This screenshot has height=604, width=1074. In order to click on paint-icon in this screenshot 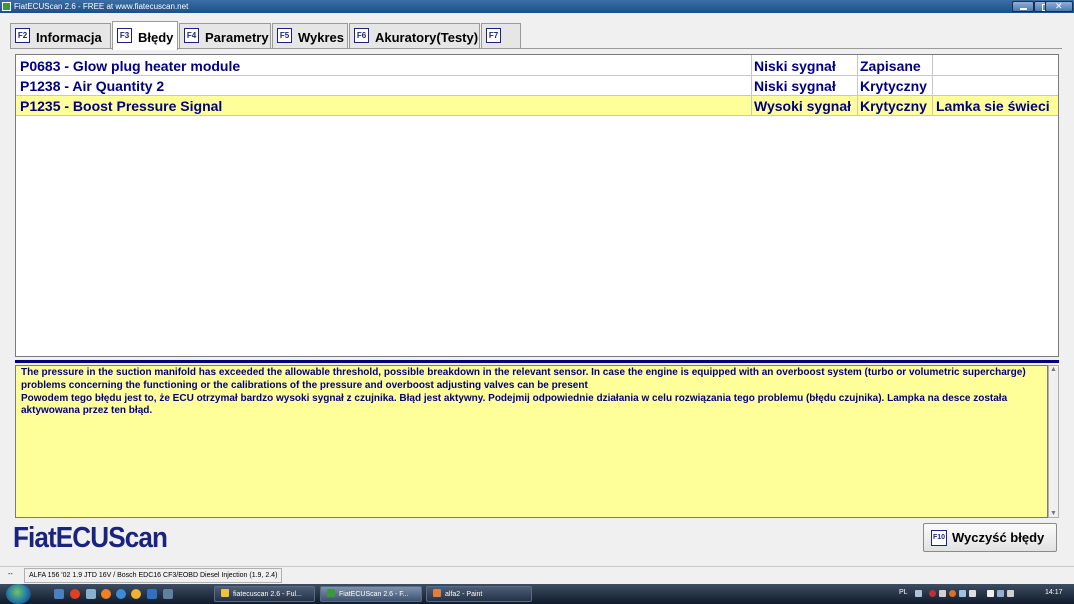, I will do `click(437, 593)`.